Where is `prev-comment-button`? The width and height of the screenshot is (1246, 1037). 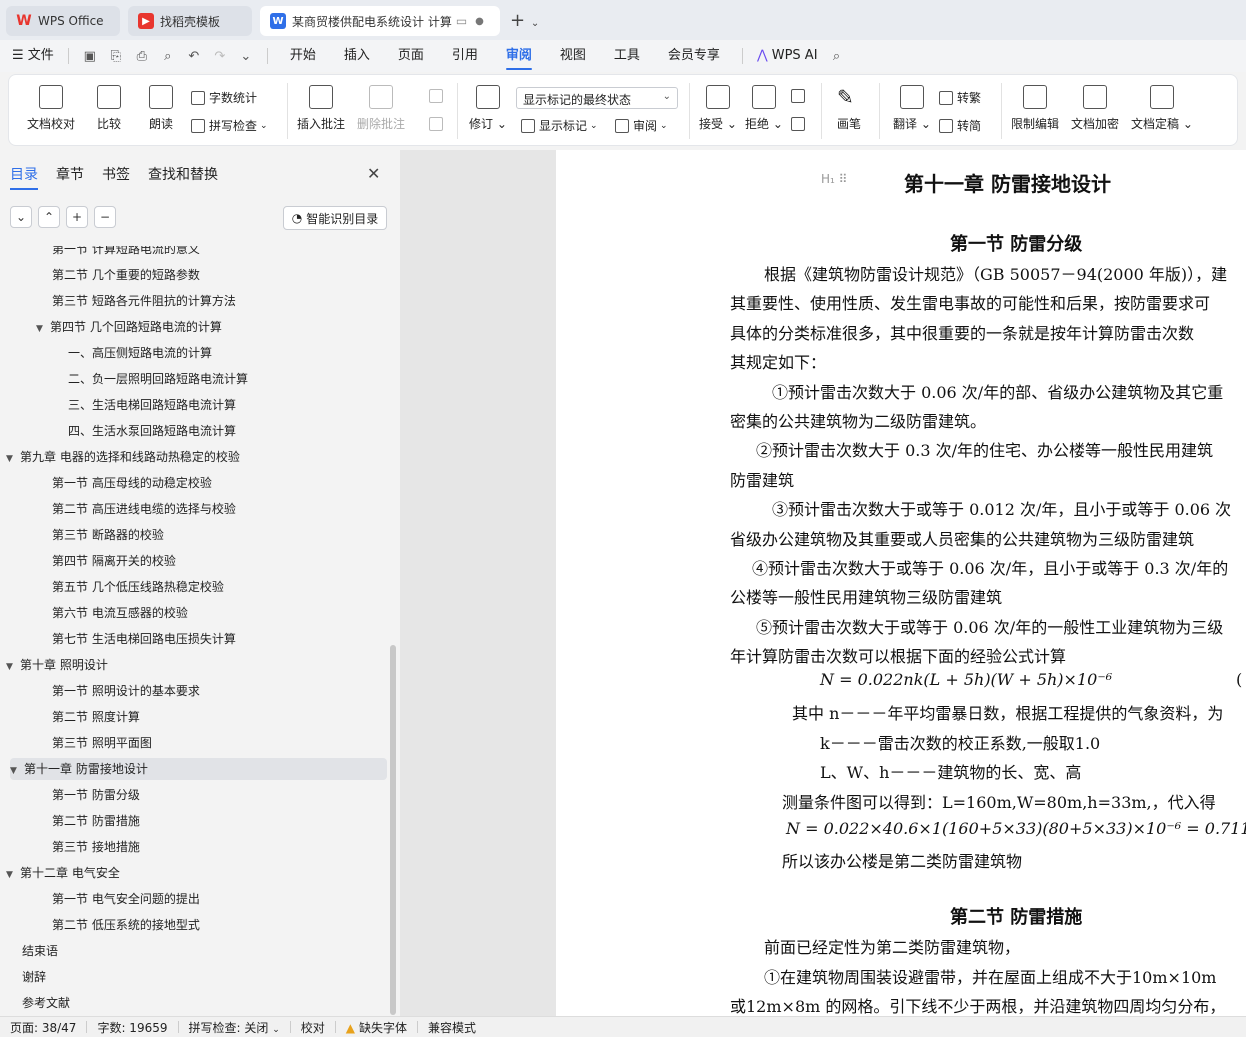 prev-comment-button is located at coordinates (438, 96).